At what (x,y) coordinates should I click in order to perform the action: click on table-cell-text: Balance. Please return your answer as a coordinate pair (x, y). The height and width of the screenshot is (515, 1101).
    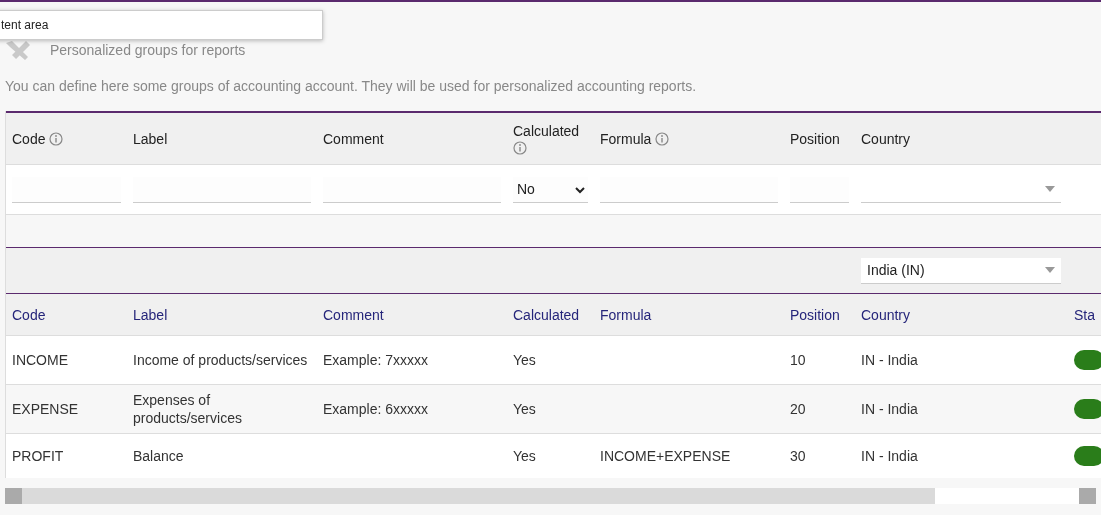
    Looking at the image, I should click on (159, 456).